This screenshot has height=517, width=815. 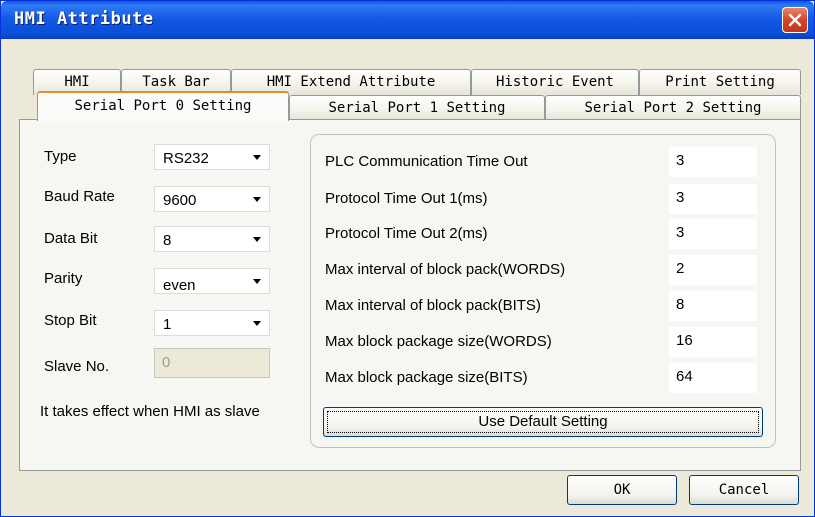 I want to click on ok-label: OK, so click(x=622, y=490).